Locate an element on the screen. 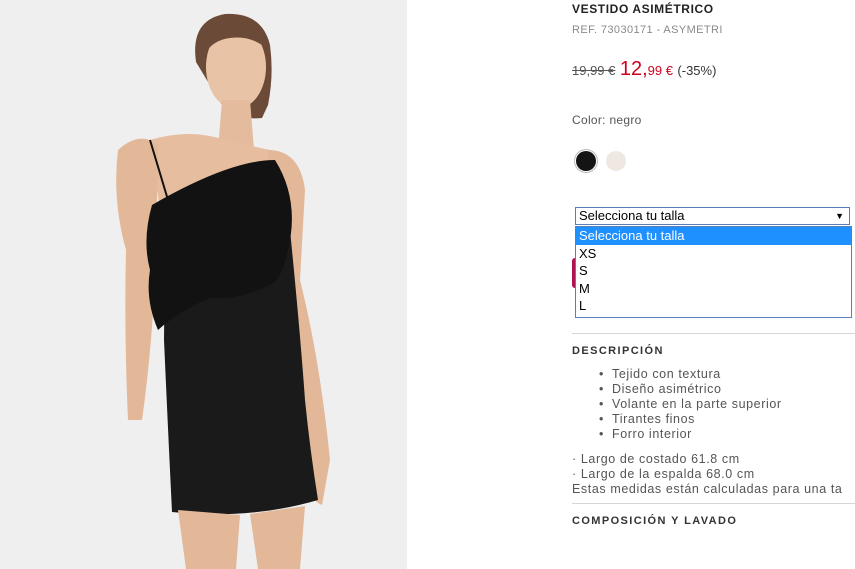 The width and height of the screenshot is (855, 569). list-item: Tejido con textura is located at coordinates (690, 374).